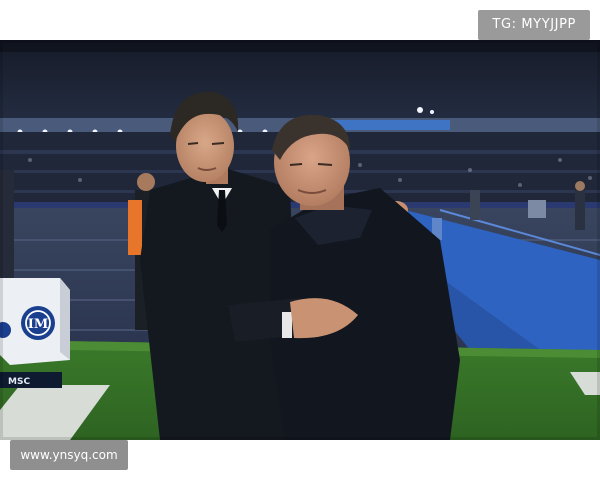 Image resolution: width=600 pixels, height=480 pixels. What do you see at coordinates (69, 455) in the screenshot?
I see `watermark-bottom-left: www.ynsyq.com` at bounding box center [69, 455].